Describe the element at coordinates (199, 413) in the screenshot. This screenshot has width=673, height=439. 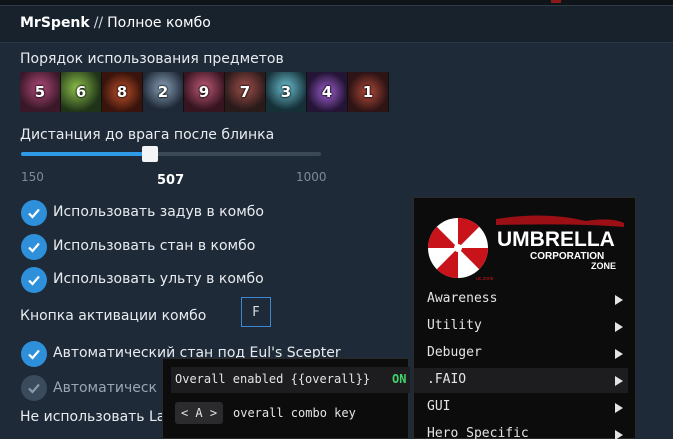
I see `combo-key-selector: < A >` at that location.